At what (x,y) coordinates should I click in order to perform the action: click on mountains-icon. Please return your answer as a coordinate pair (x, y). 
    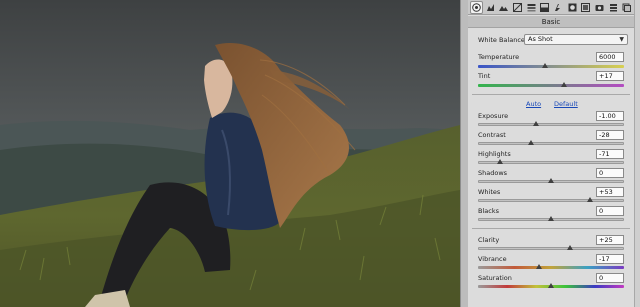
    Looking at the image, I should click on (503, 7).